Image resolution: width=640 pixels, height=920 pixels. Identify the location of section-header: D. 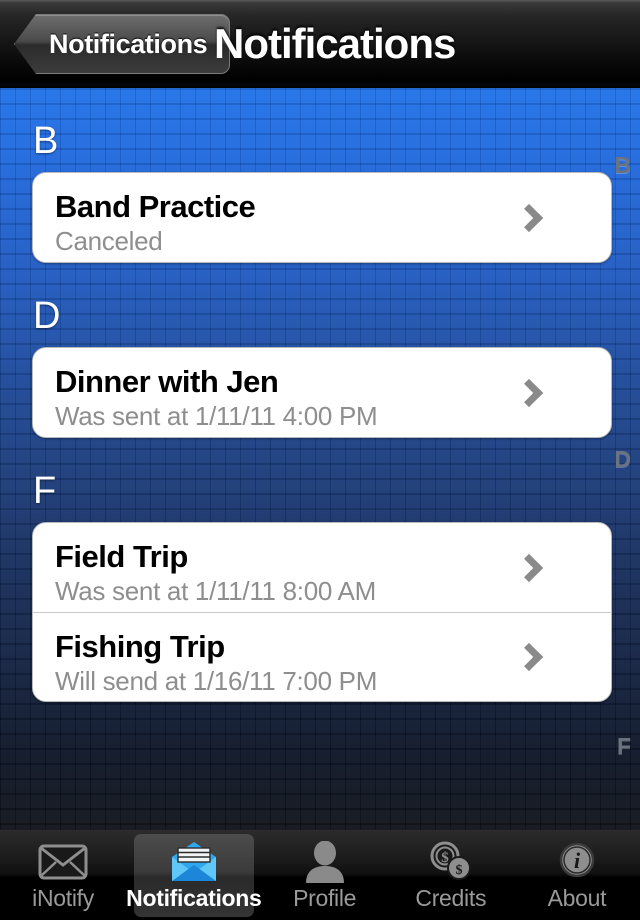
(47, 315).